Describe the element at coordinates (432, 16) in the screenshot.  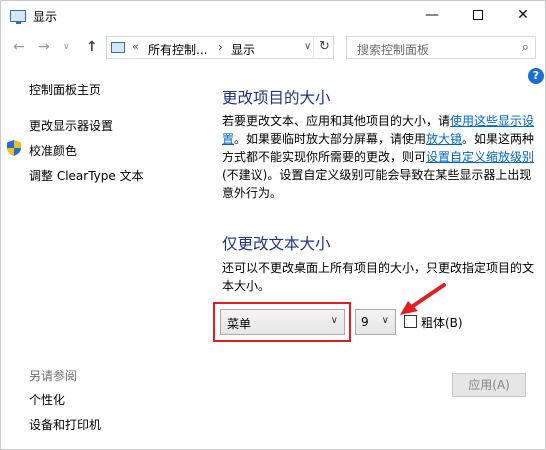
I see `minimize-button: —` at that location.